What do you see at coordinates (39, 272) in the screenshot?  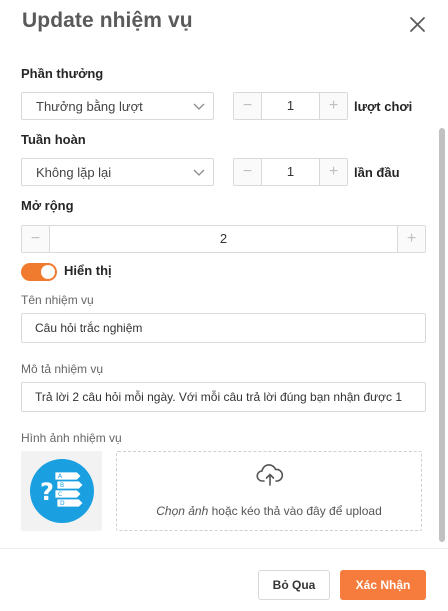 I see `display-toggle` at bounding box center [39, 272].